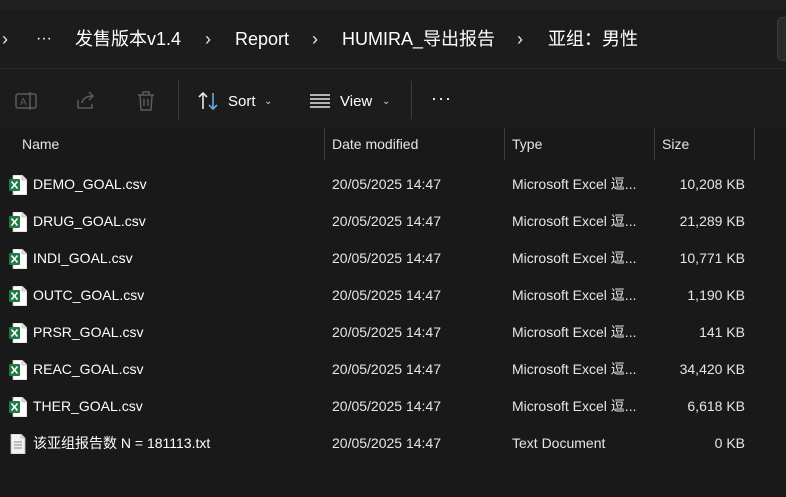 Image resolution: width=786 pixels, height=497 pixels. I want to click on column-header-row: Name Date modified Type Size, so click(393, 144).